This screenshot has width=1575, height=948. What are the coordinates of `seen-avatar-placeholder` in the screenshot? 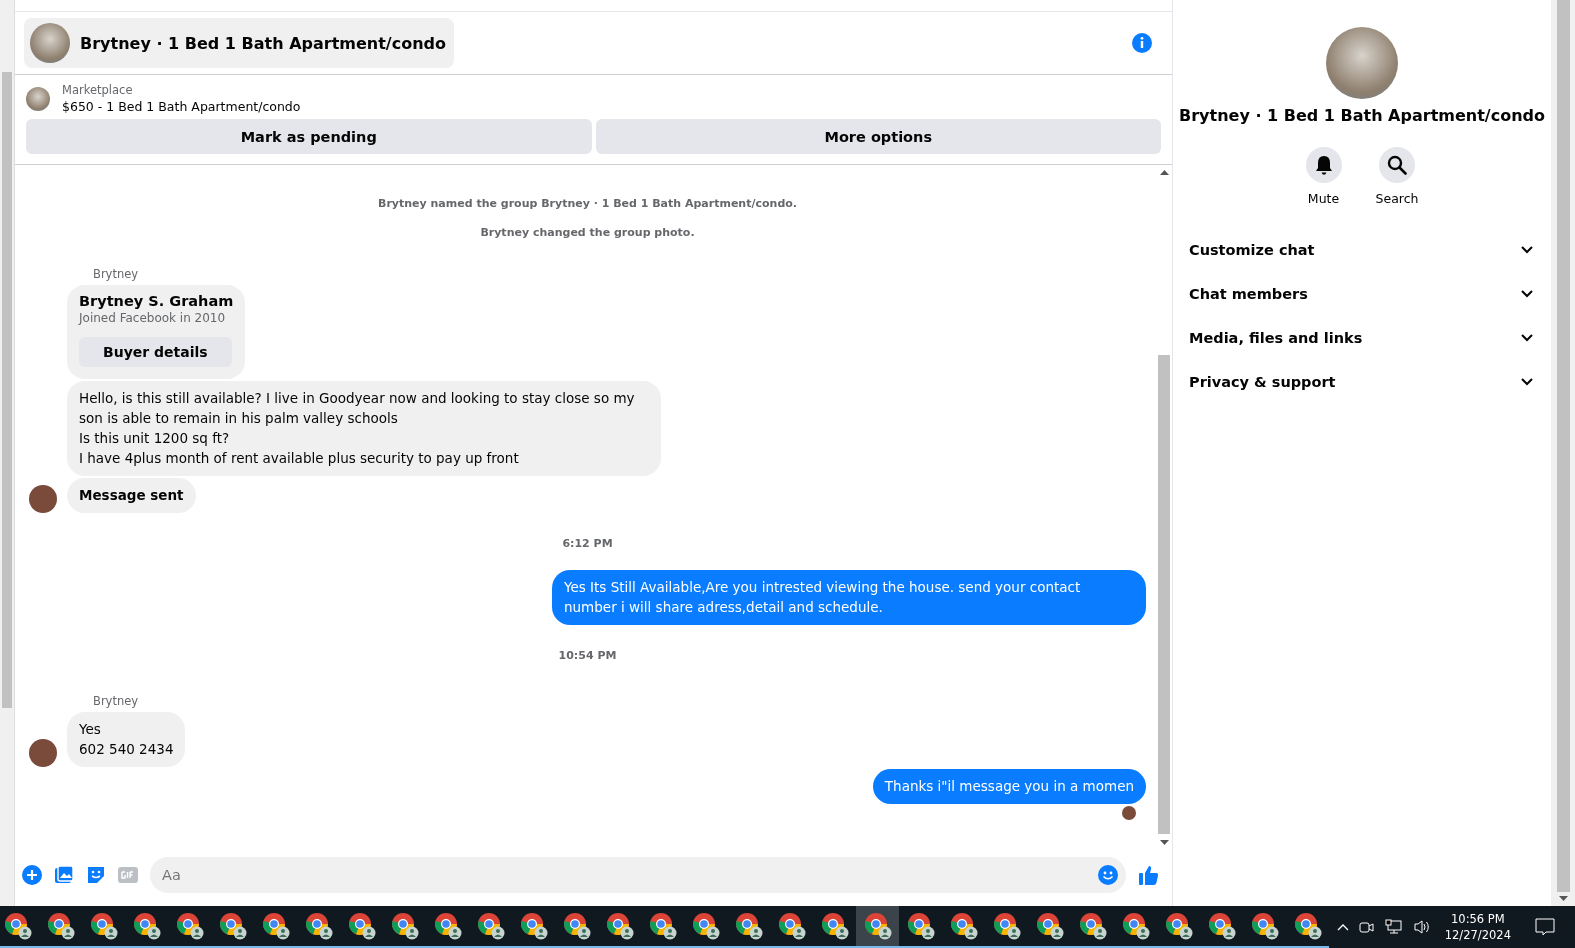 It's located at (1129, 813).